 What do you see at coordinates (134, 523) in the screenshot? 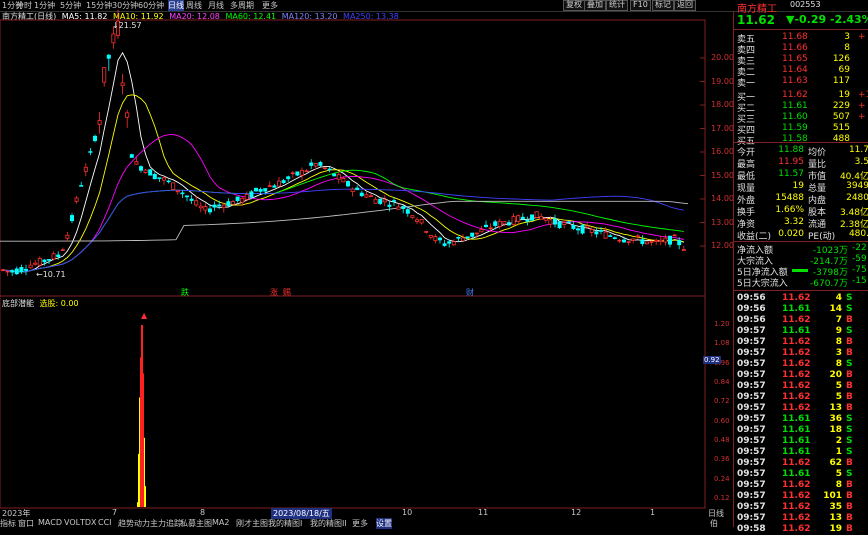
I see `indicator-tab-6: 趋势动力` at bounding box center [134, 523].